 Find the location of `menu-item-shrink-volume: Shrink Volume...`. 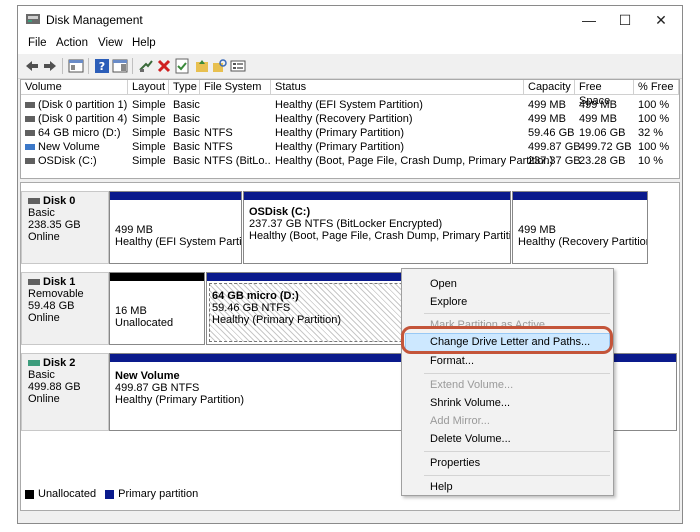

menu-item-shrink-volume: Shrink Volume... is located at coordinates (470, 403).